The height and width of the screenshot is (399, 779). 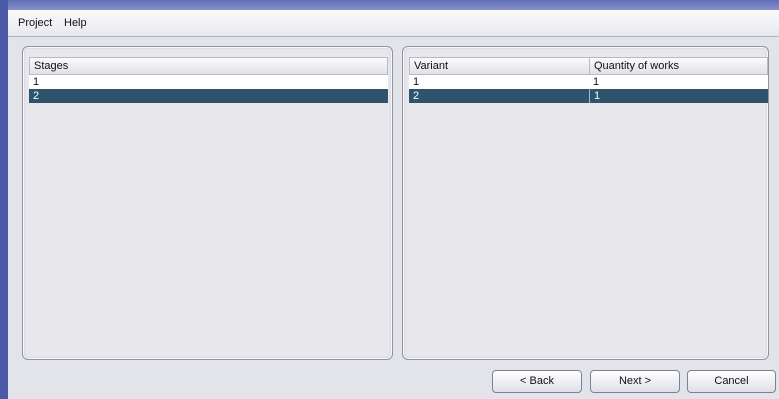 What do you see at coordinates (537, 381) in the screenshot?
I see `back-button: < Back` at bounding box center [537, 381].